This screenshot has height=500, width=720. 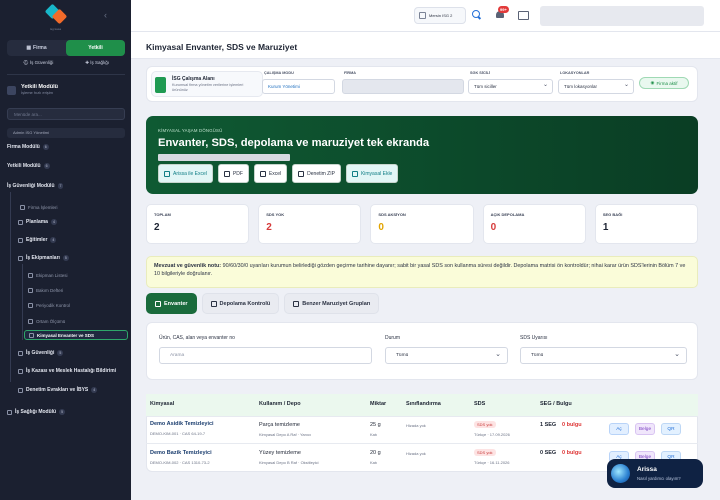 What do you see at coordinates (523, 15) in the screenshot?
I see `inbox-icon` at bounding box center [523, 15].